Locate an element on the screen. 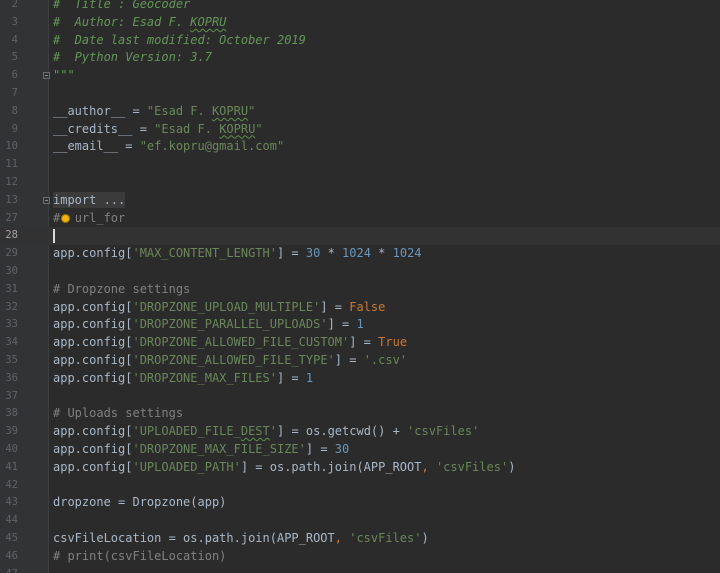  code-text: __email__ = "ef.kopru@gmail.com" is located at coordinates (168, 147).